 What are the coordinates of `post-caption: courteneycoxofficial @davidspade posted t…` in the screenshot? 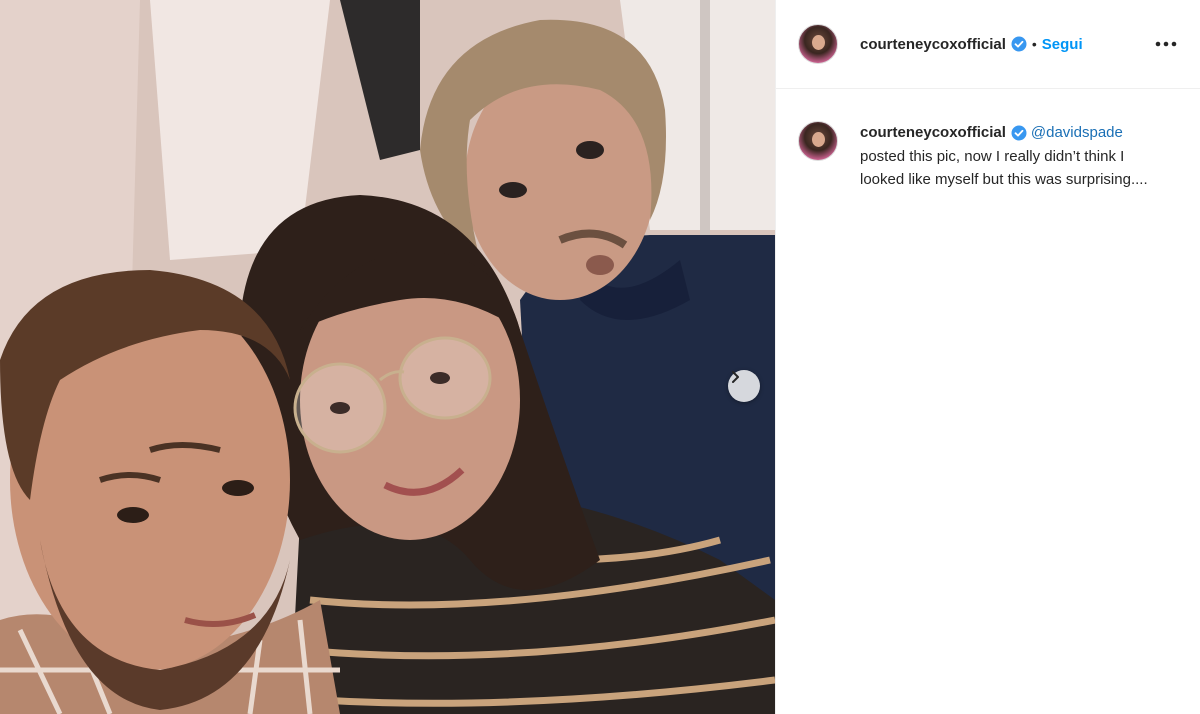 It's located at (988, 140).